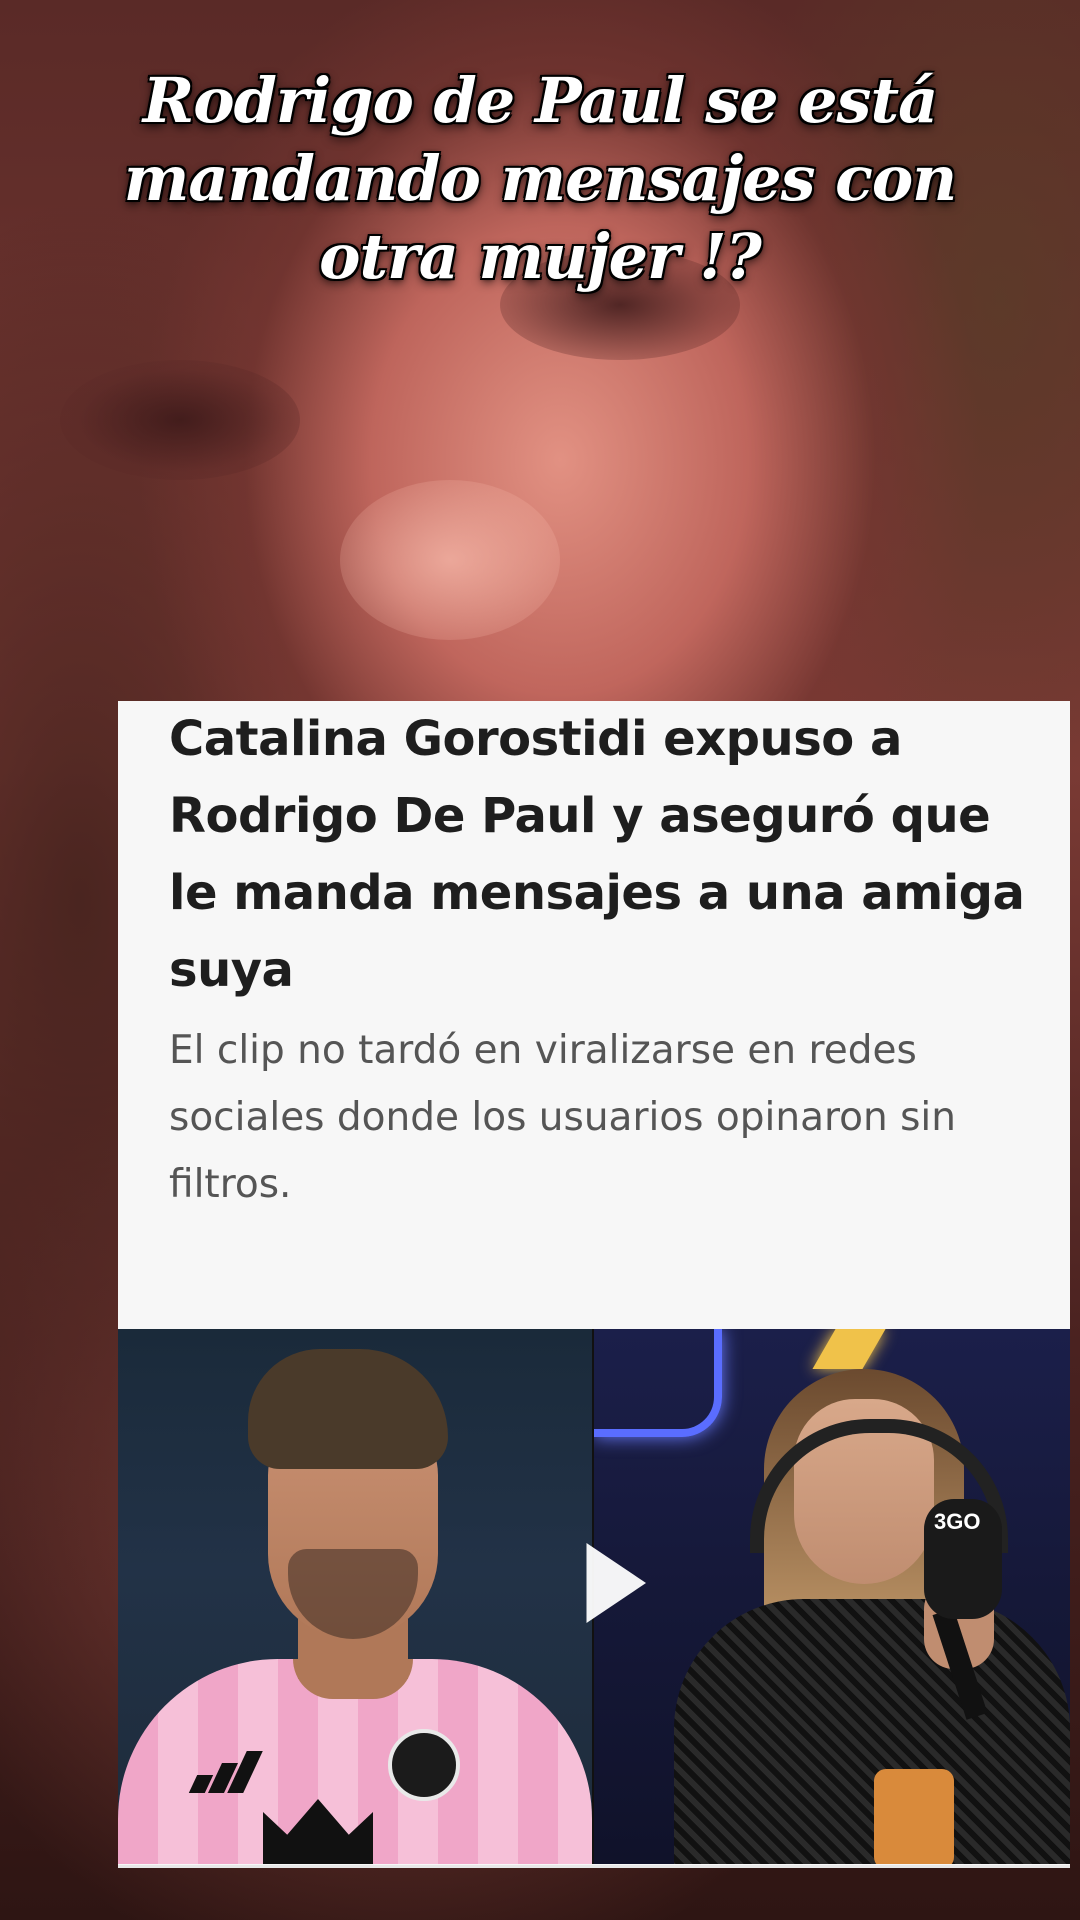  I want to click on player-photo, so click(355, 1596).